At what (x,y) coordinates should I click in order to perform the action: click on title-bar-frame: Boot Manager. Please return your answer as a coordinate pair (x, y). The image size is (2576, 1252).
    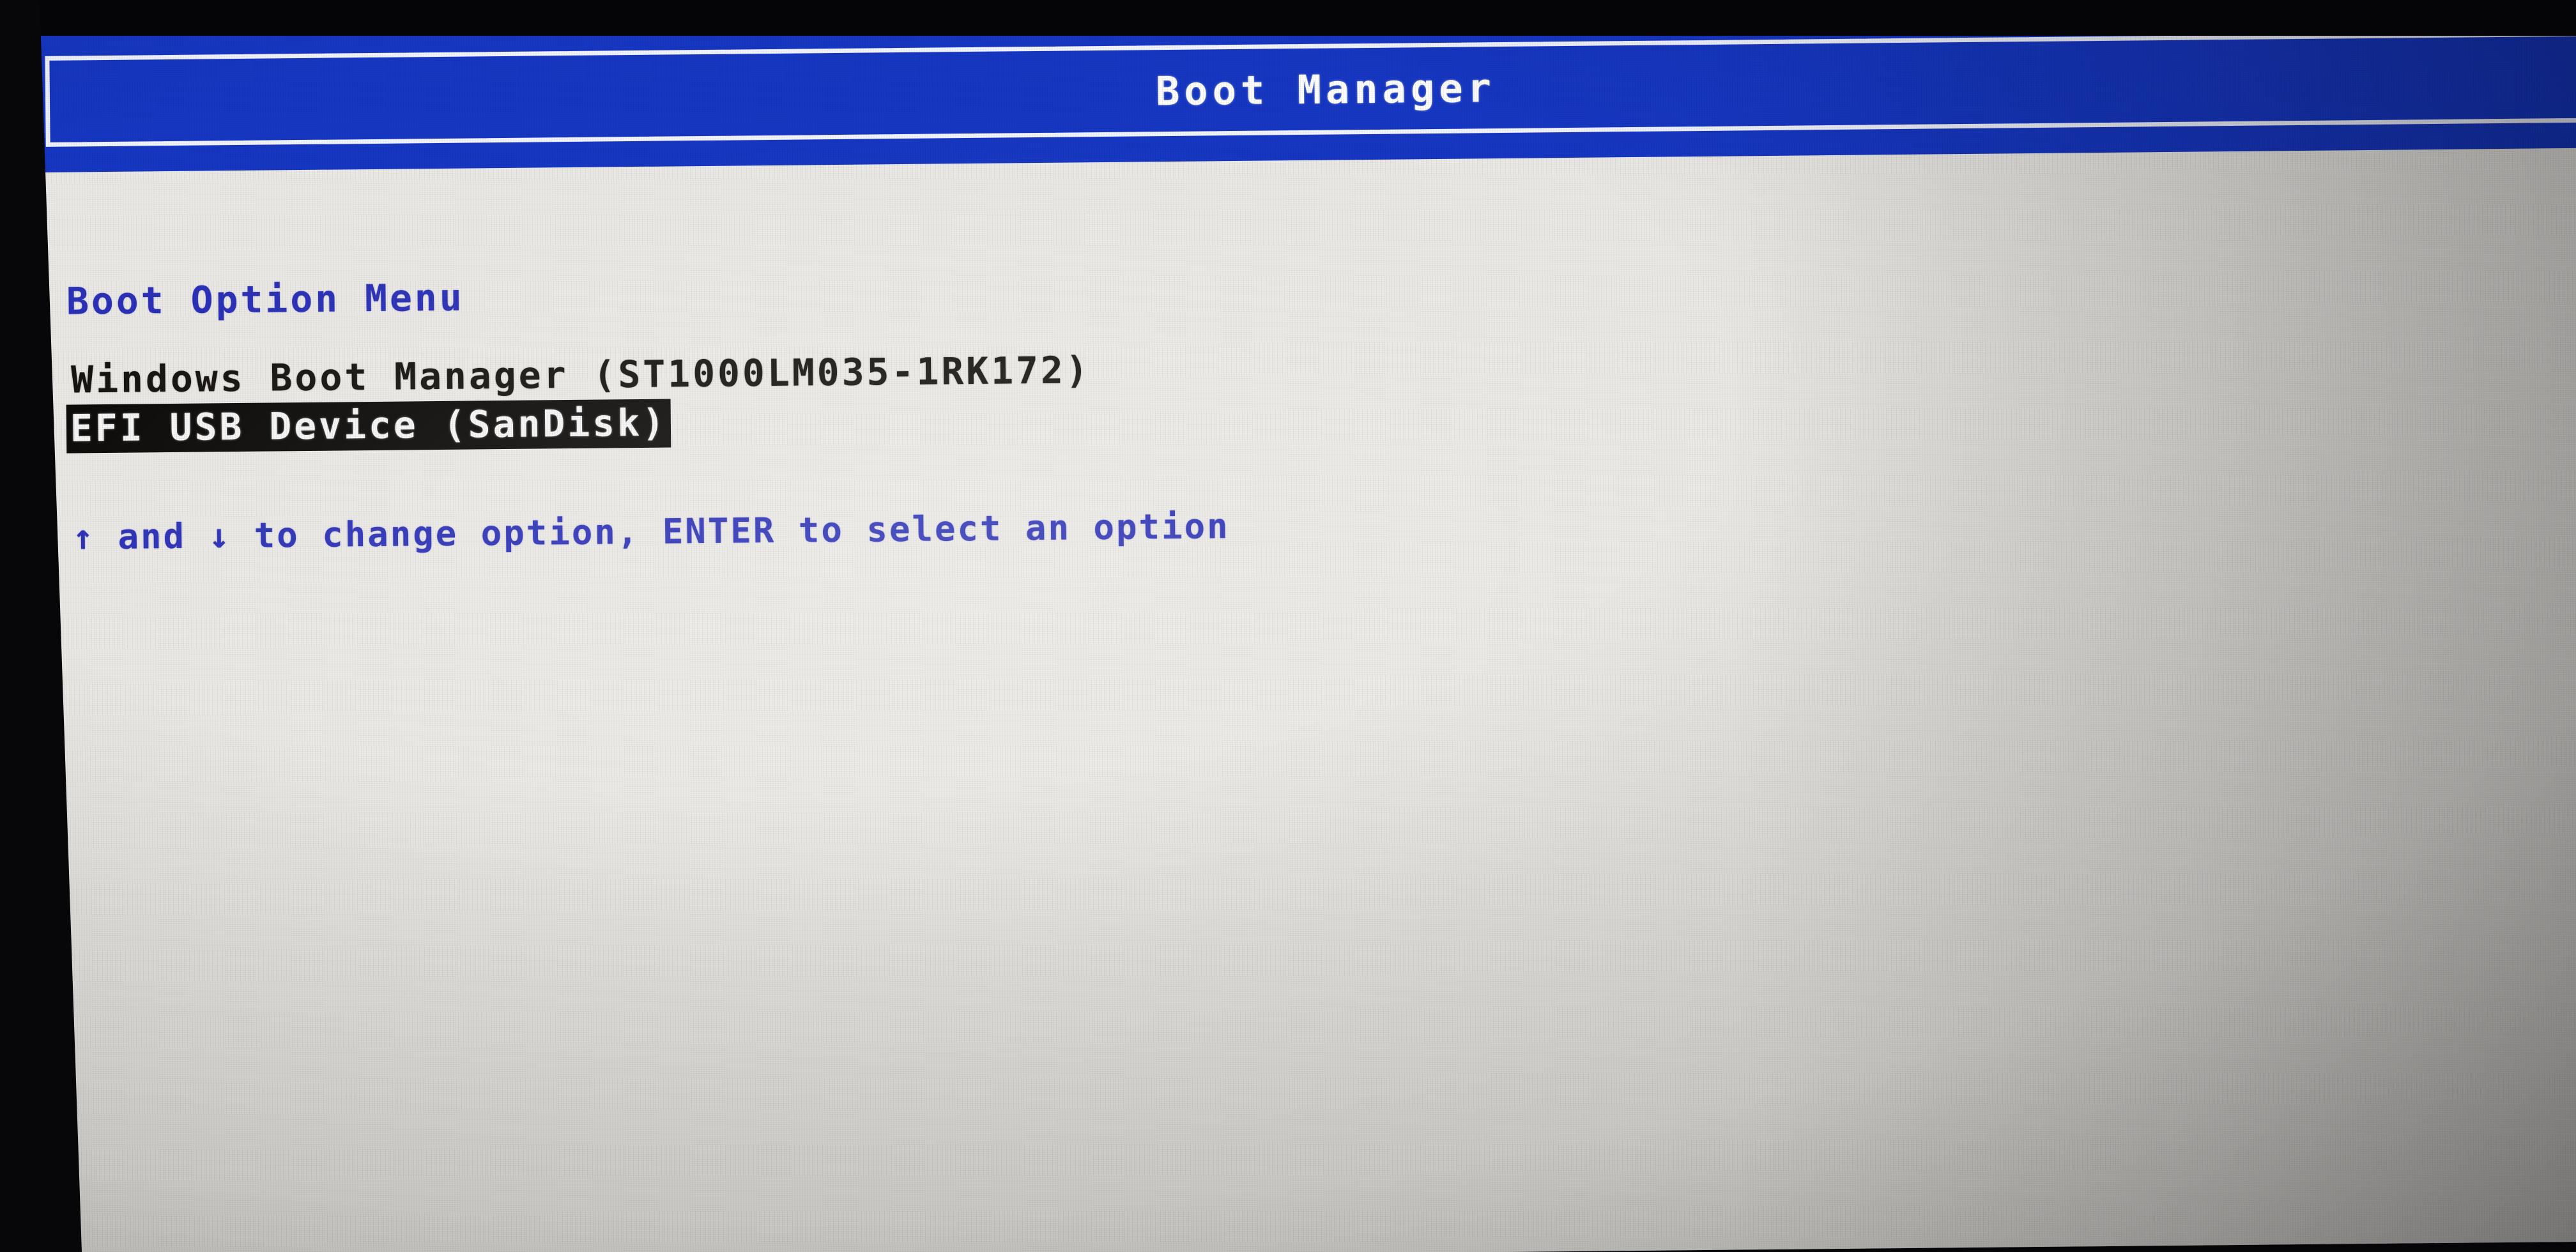
    Looking at the image, I should click on (1310, 89).